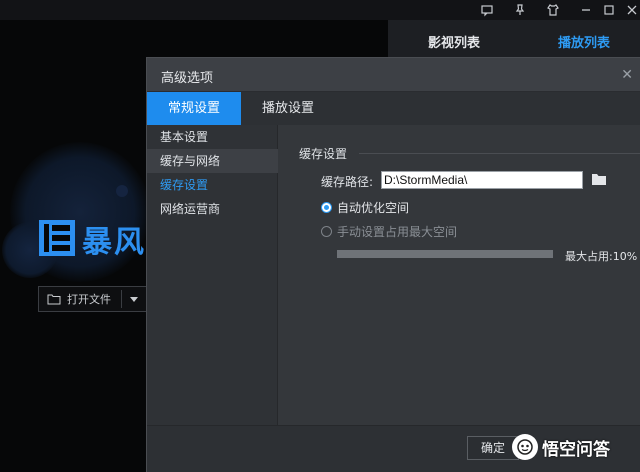  What do you see at coordinates (373, 208) in the screenshot?
I see `radio-auto-label: 自动优化空间` at bounding box center [373, 208].